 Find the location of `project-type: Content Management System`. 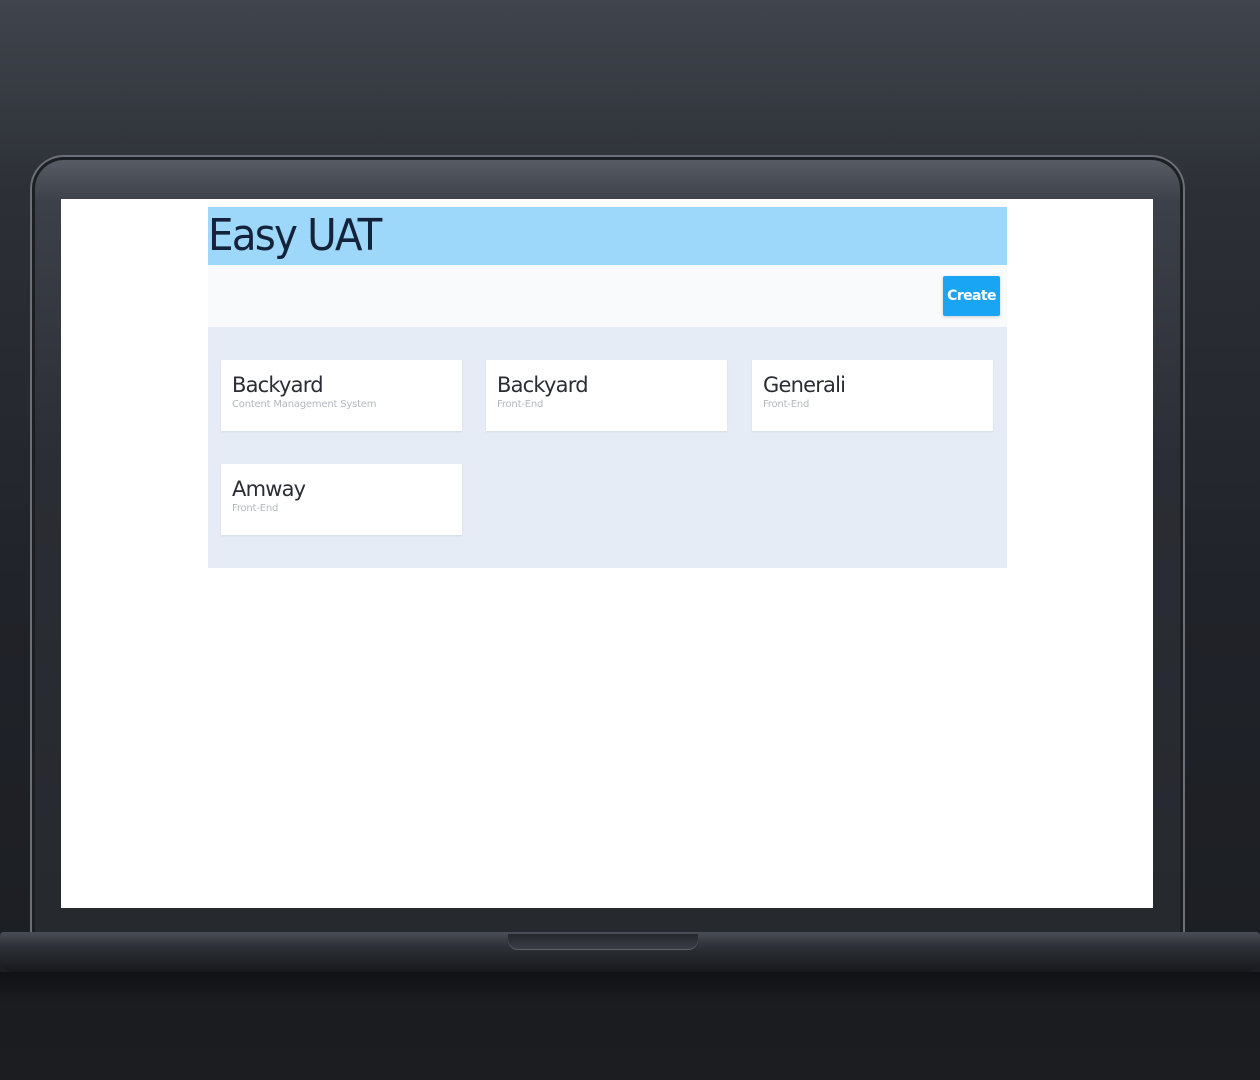

project-type: Content Management System is located at coordinates (304, 404).